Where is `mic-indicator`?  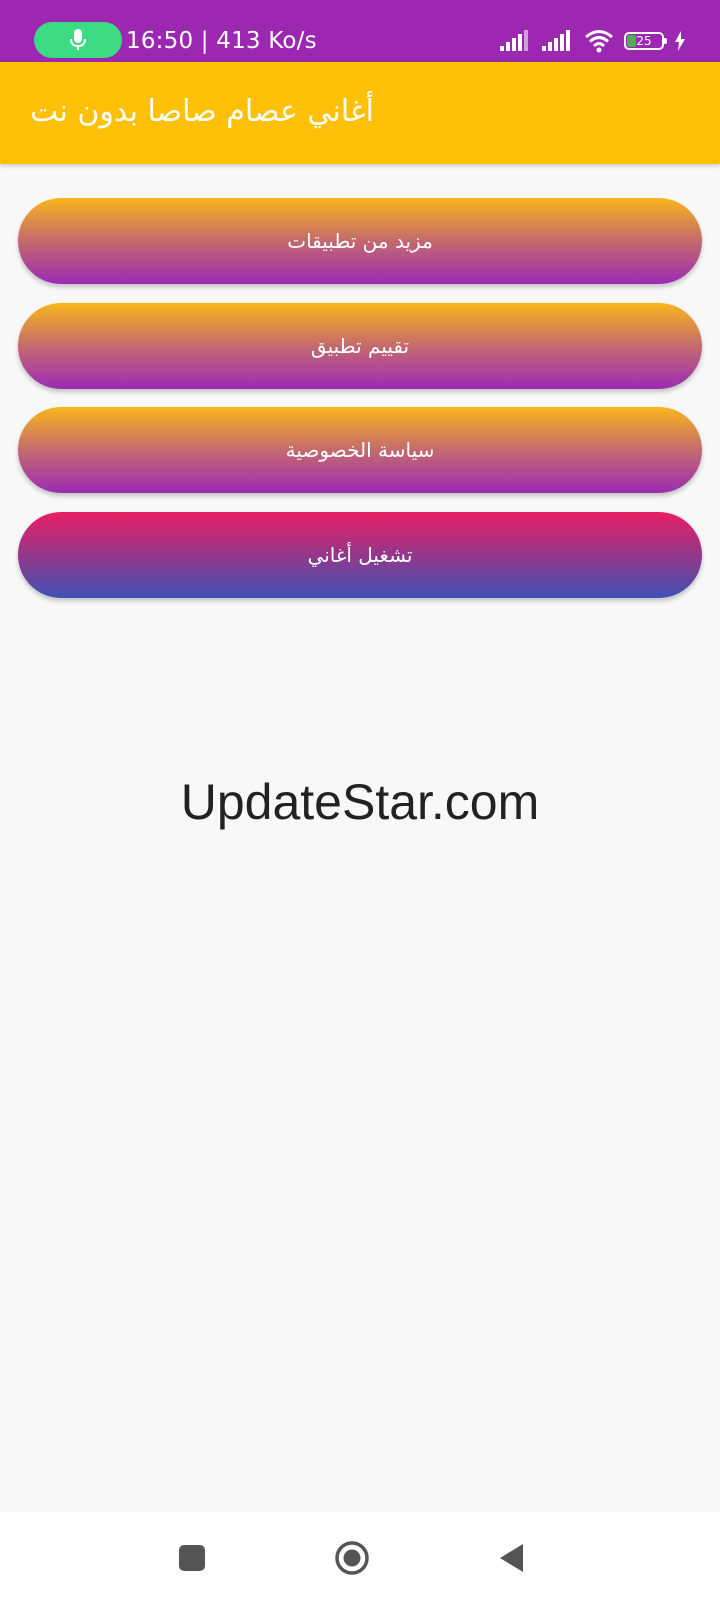
mic-indicator is located at coordinates (78, 40).